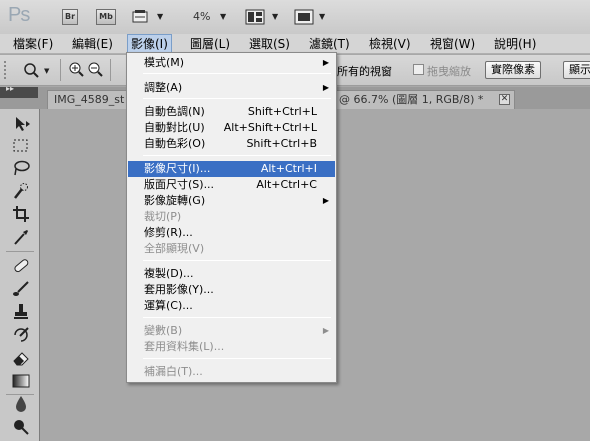  I want to click on zoom-out-button, so click(96, 71).